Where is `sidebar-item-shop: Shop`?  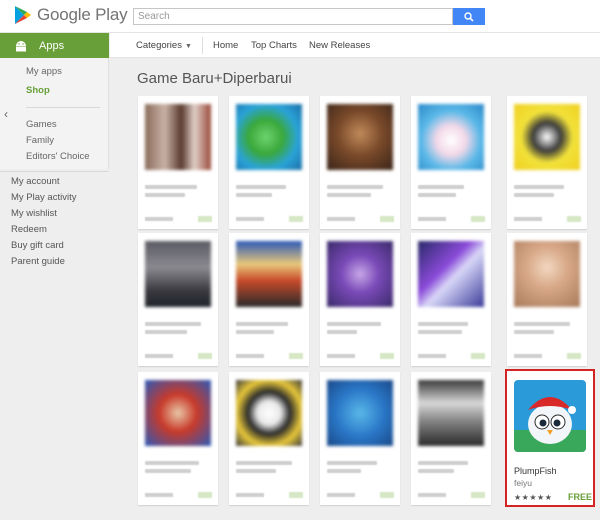
sidebar-item-shop: Shop is located at coordinates (38, 90).